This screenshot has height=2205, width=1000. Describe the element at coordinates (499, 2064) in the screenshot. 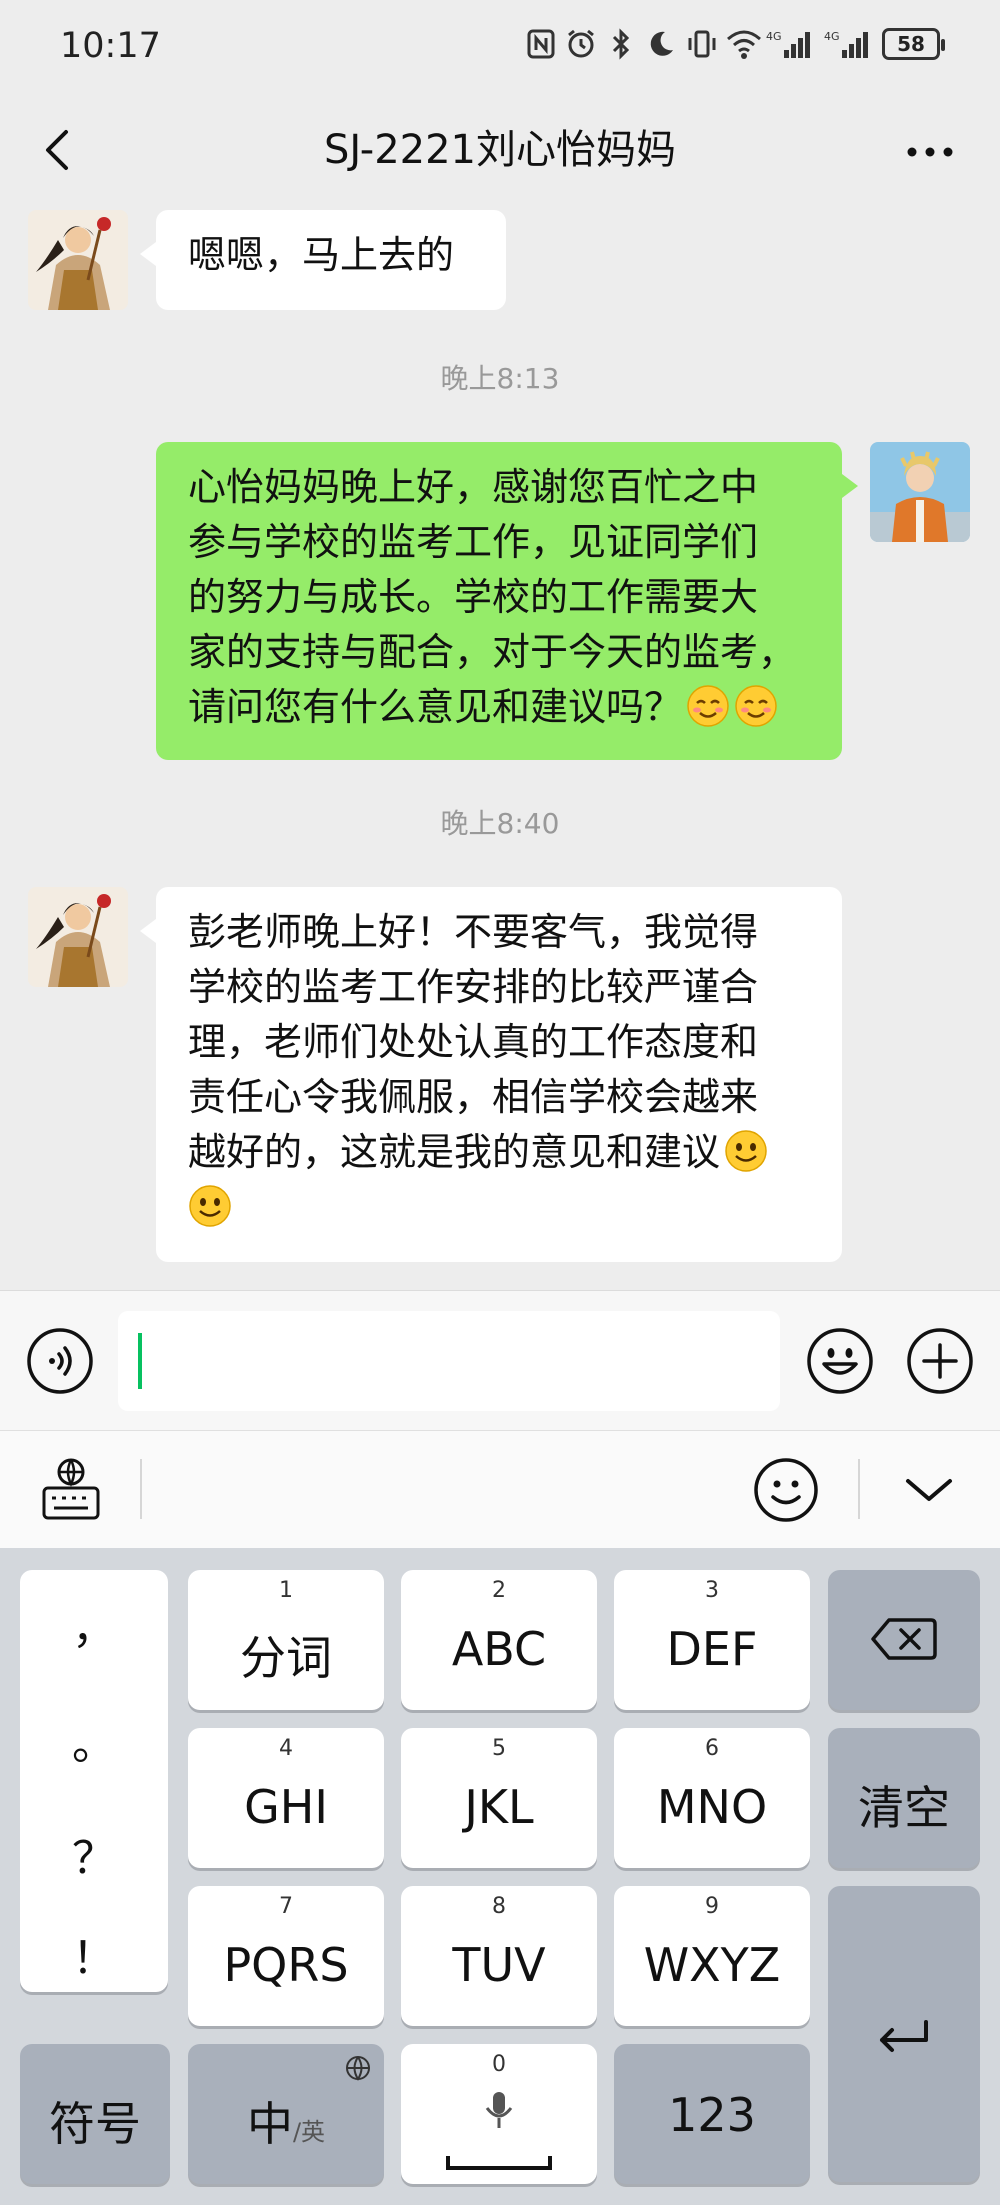

I see `key-number: 0` at that location.